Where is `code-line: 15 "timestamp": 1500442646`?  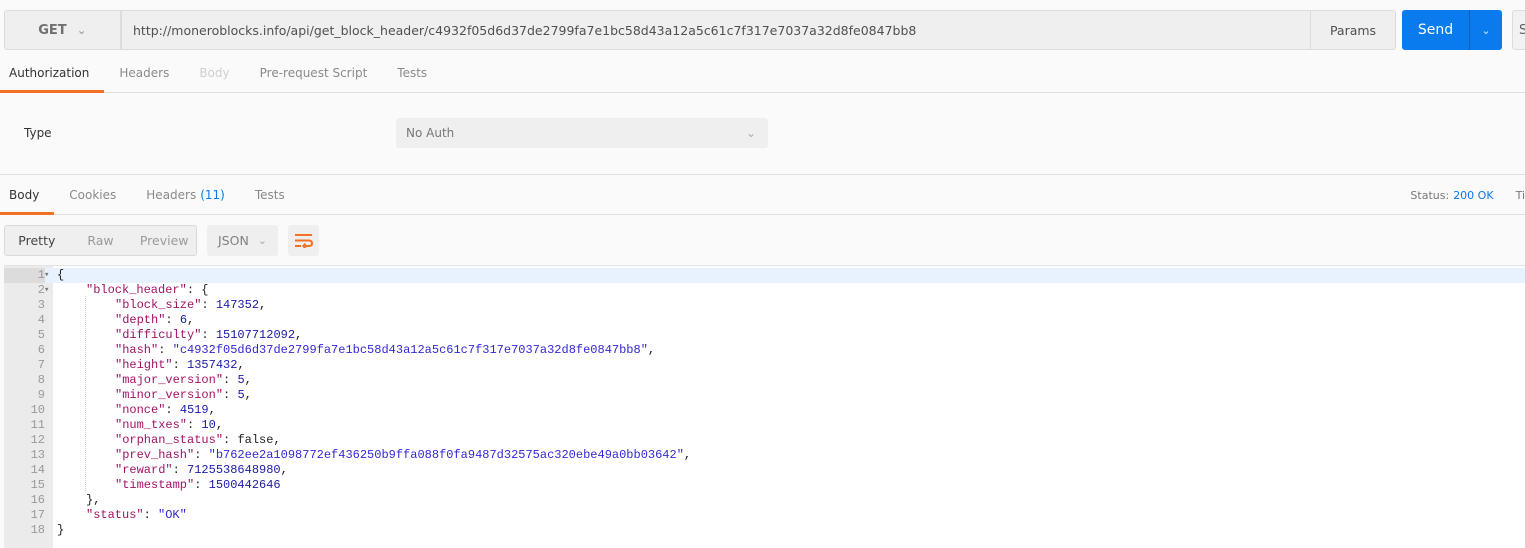
code-line: 15 "timestamp": 1500442646 is located at coordinates (764, 485).